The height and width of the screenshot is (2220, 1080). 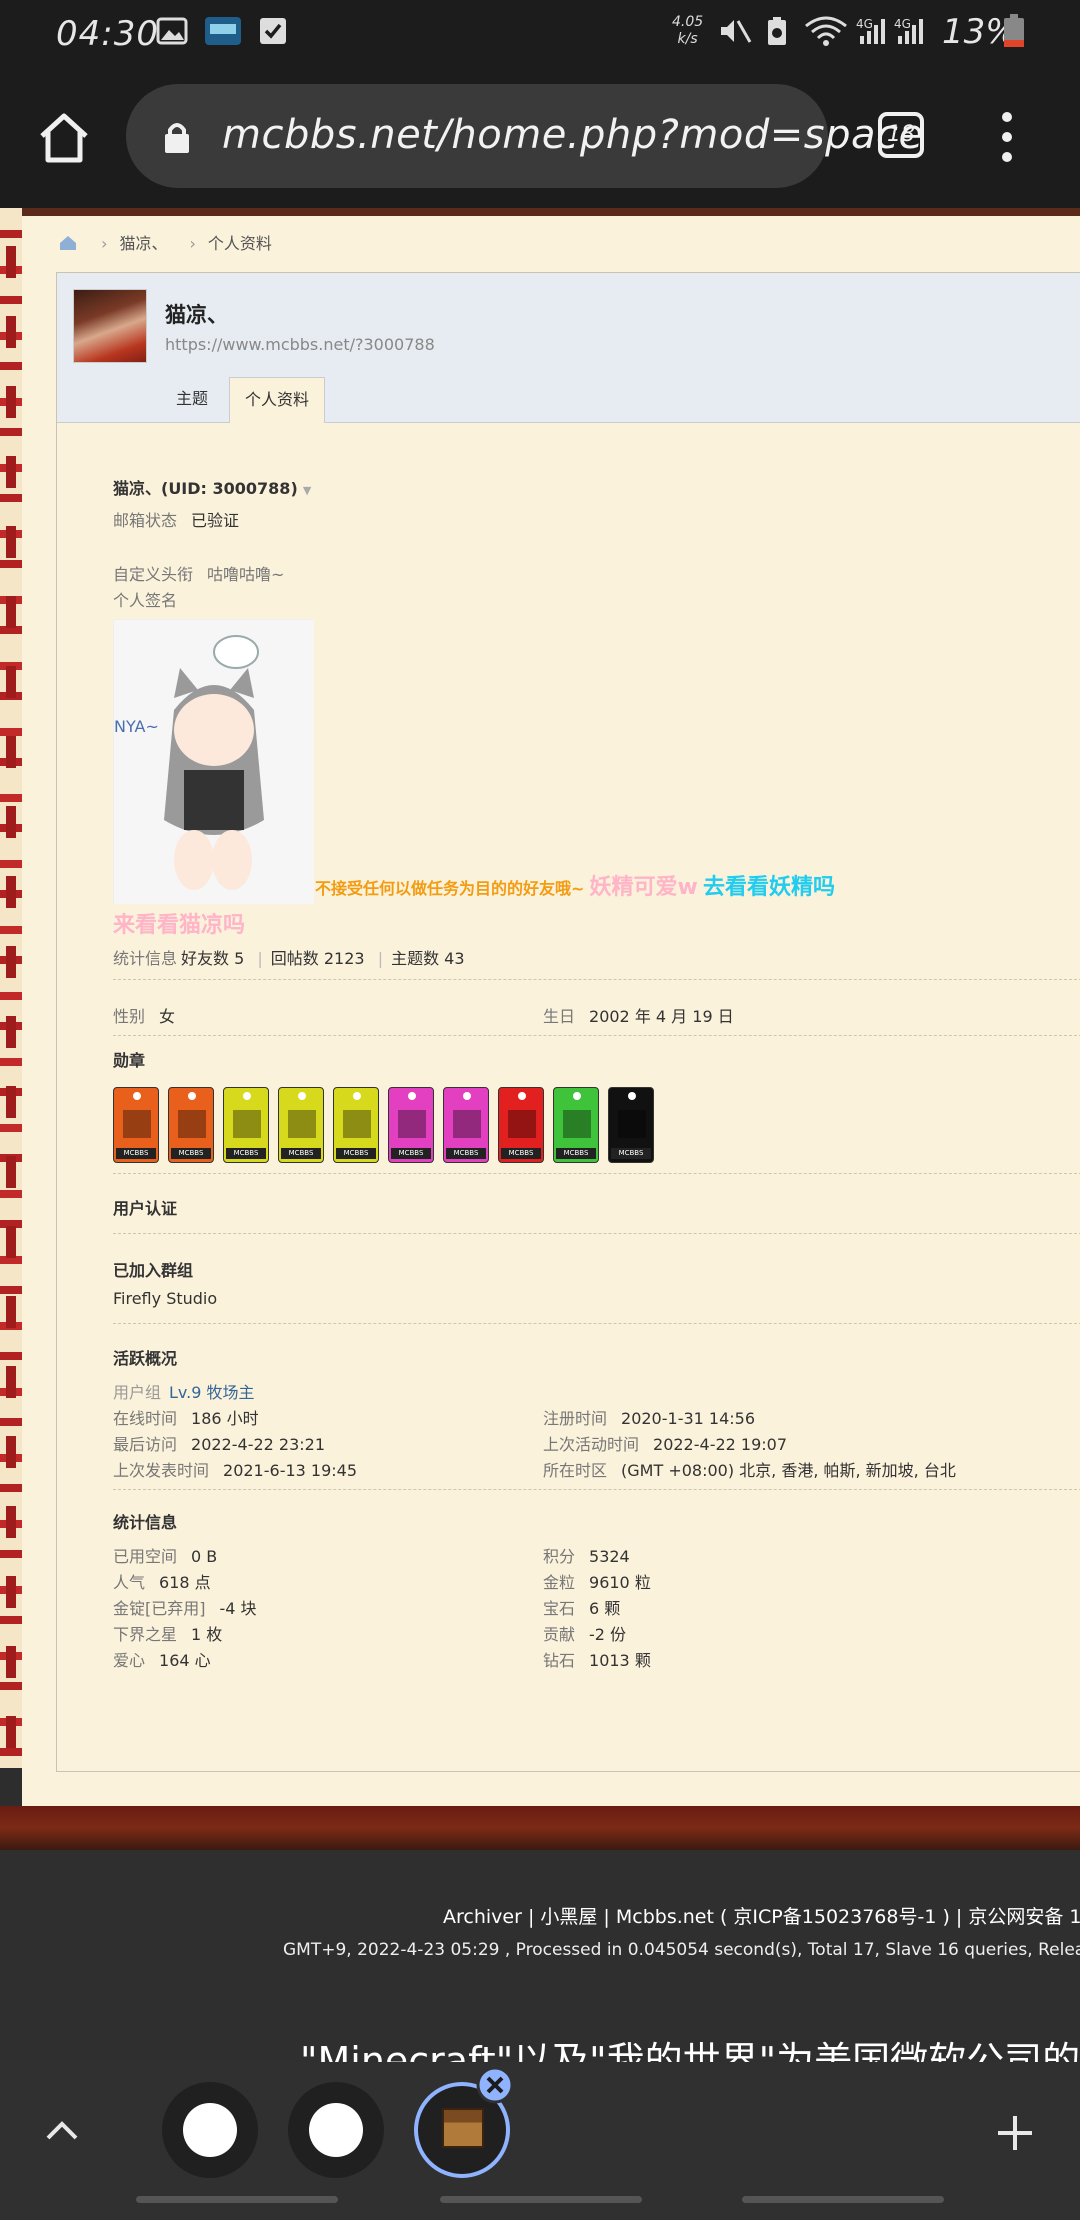 I want to click on home-icon, so click(x=64, y=138).